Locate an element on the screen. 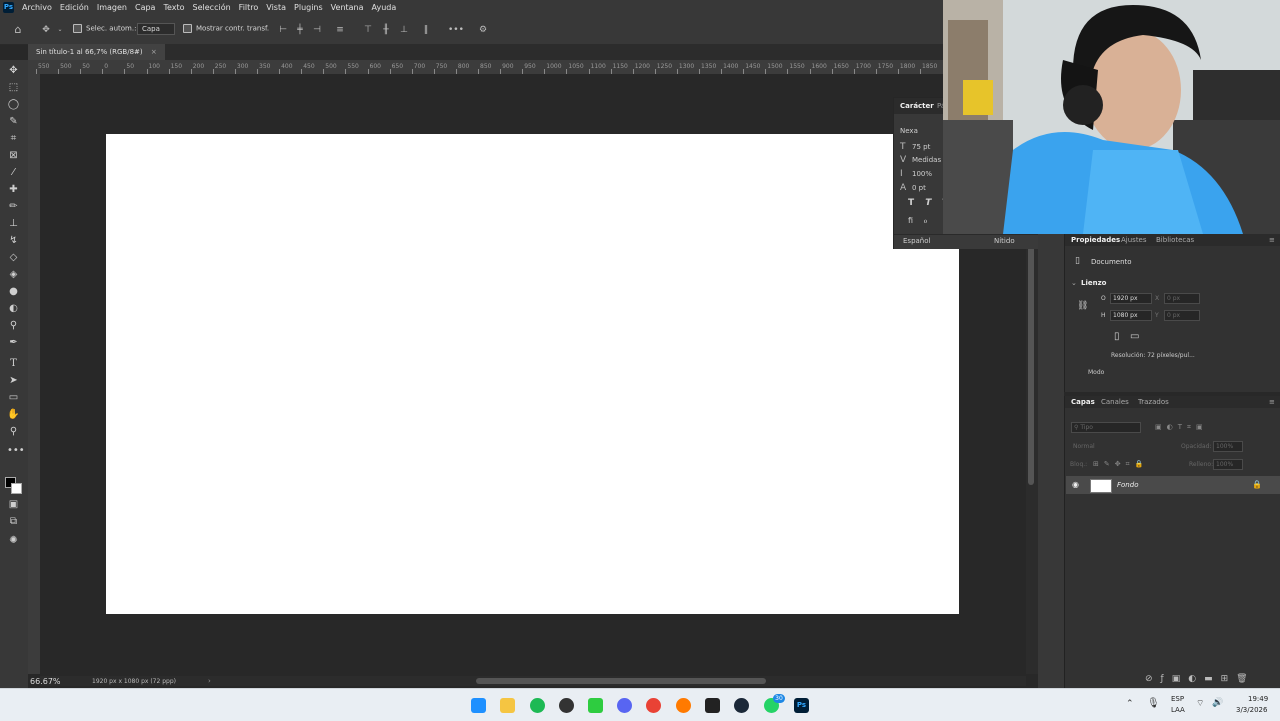 This screenshot has height=721, width=1280. lock-icon: 🔒 is located at coordinates (1257, 484).